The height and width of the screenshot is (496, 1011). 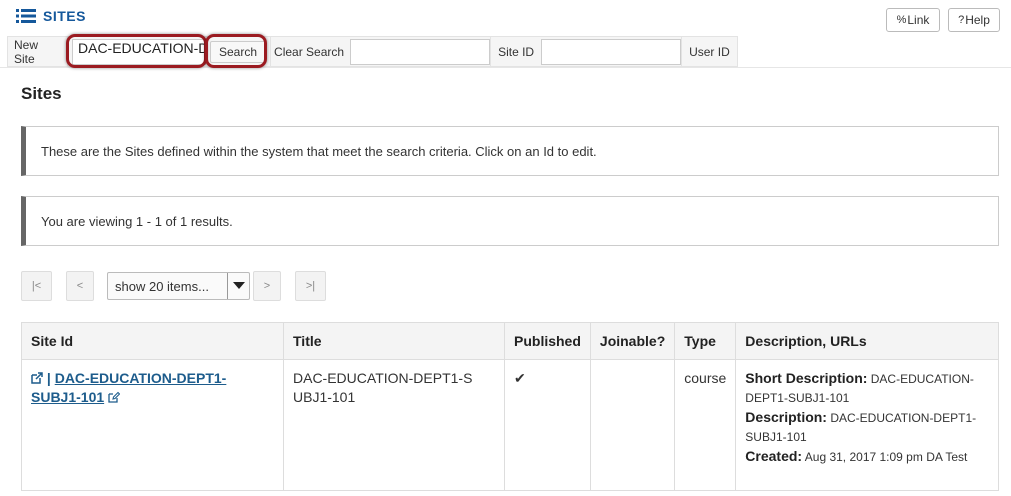 I want to click on column-header-description: Description, URLs, so click(x=867, y=341).